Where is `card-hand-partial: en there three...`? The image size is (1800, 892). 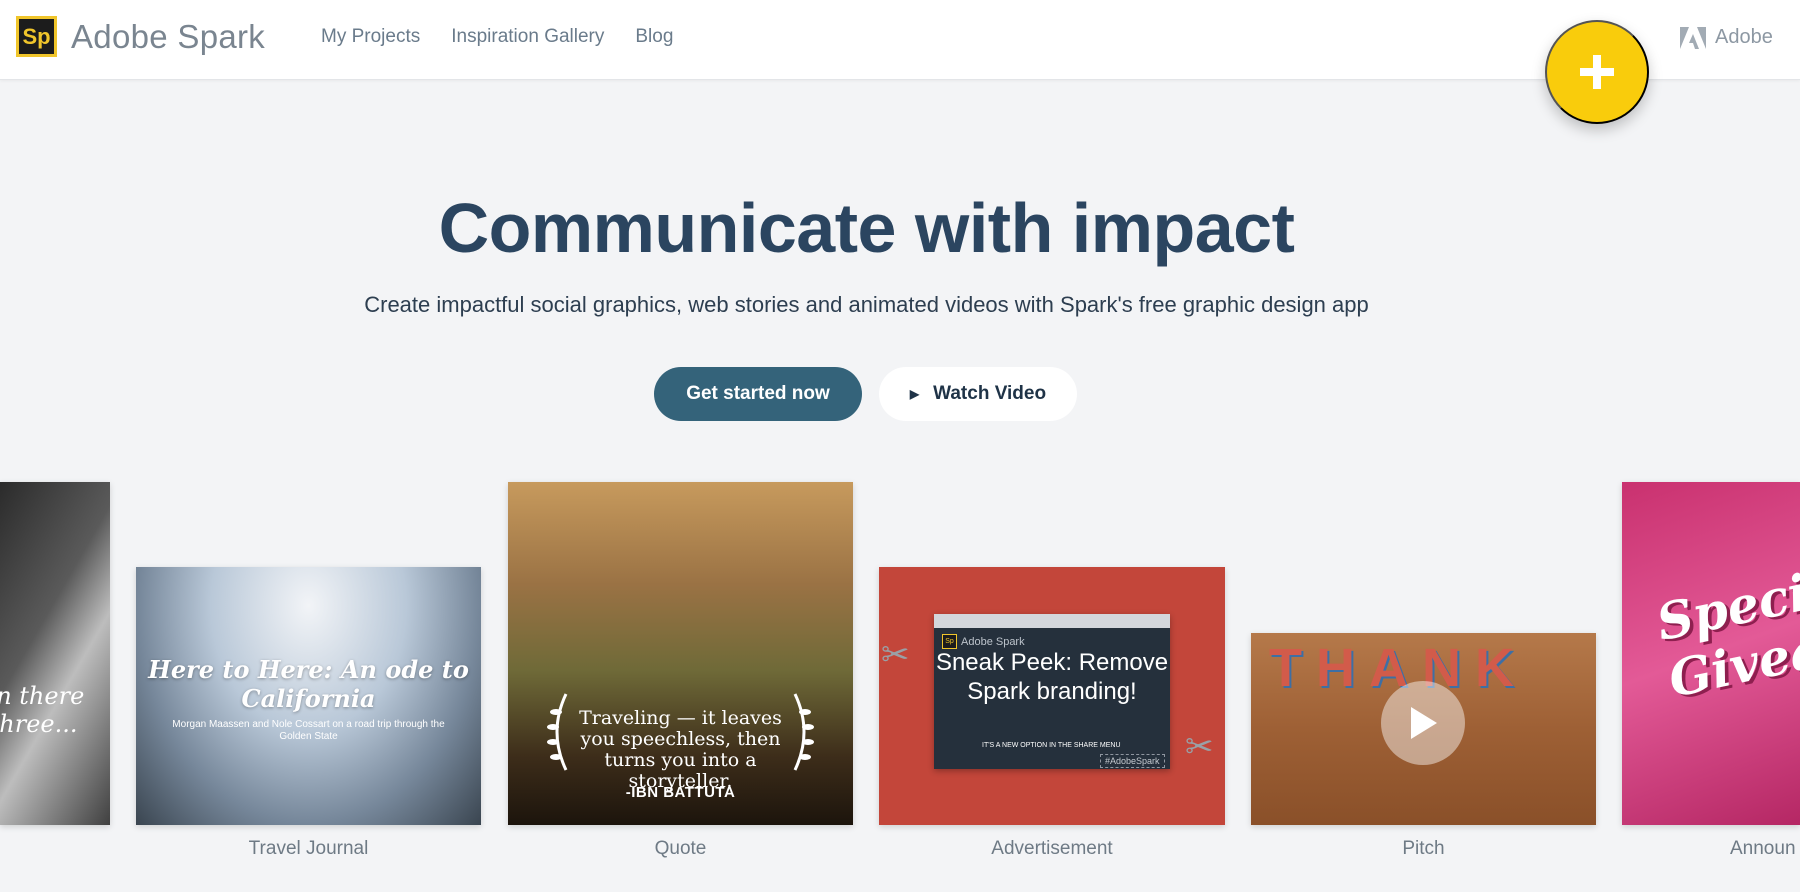
card-hand-partial: en there three... is located at coordinates (55, 653).